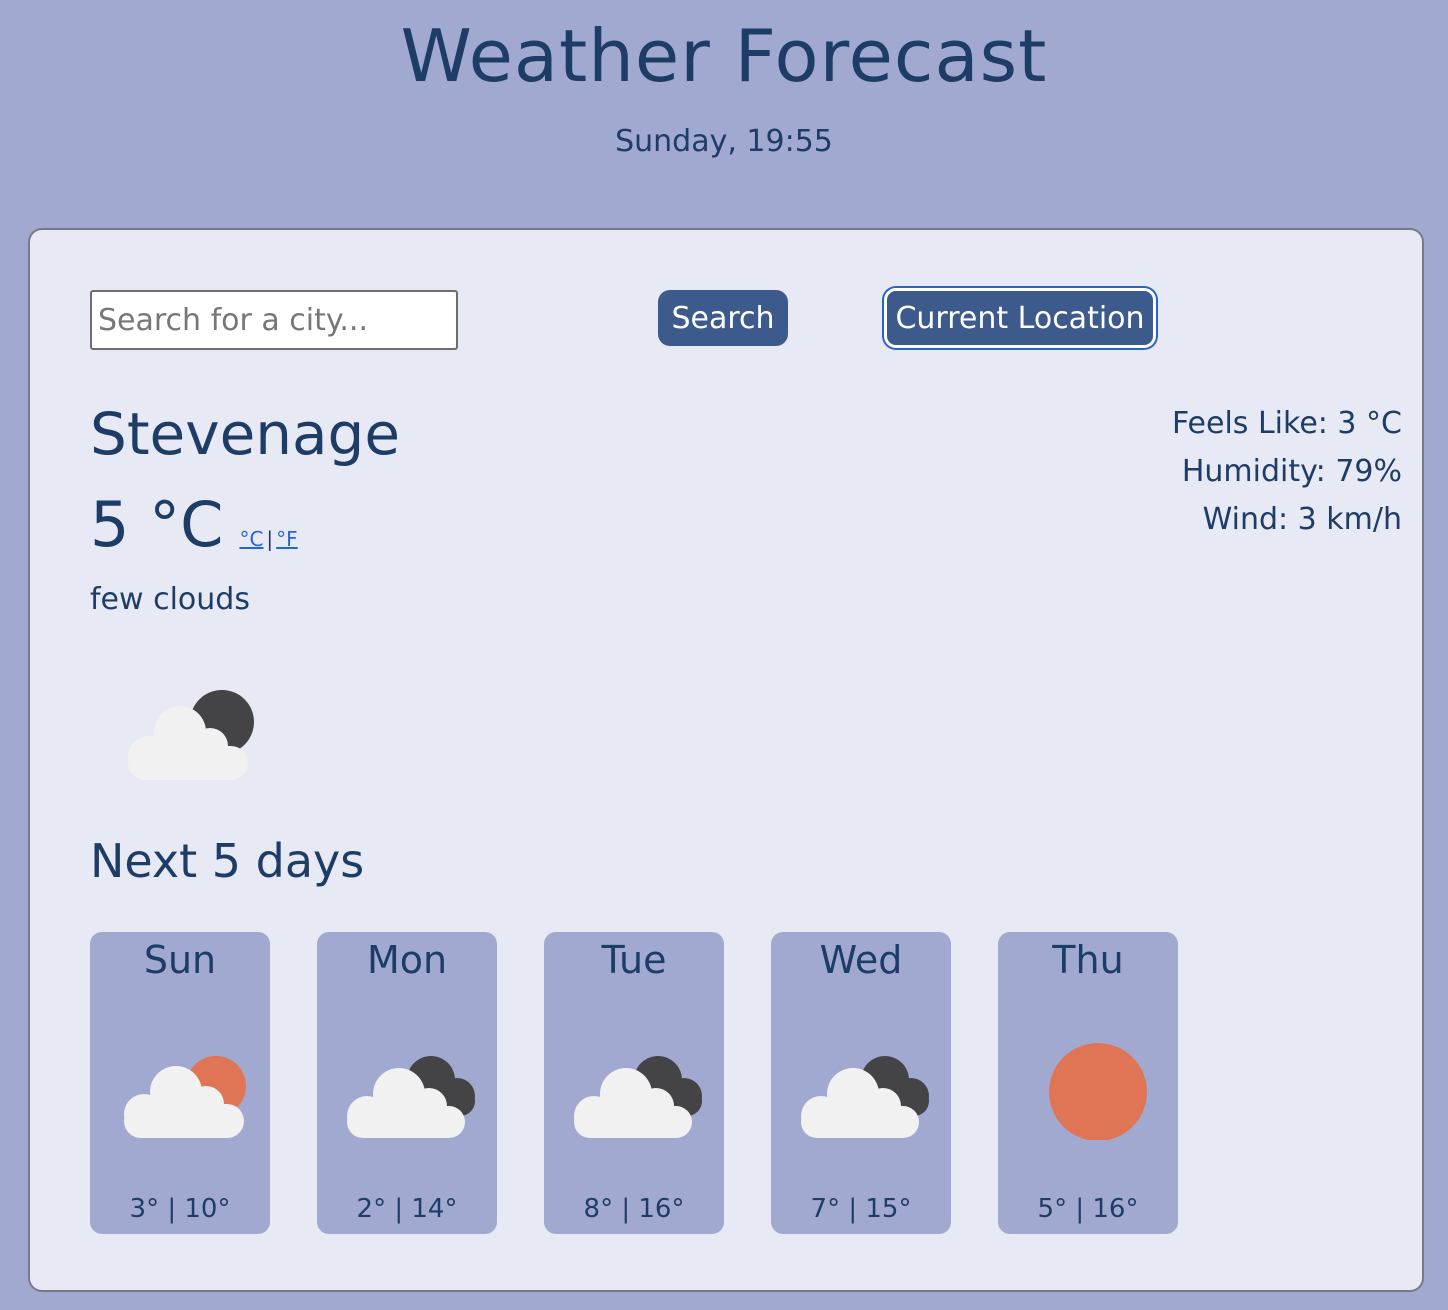 The width and height of the screenshot is (1448, 1310). Describe the element at coordinates (180, 1209) in the screenshot. I see `forecast-temps: 3° | 10°` at that location.